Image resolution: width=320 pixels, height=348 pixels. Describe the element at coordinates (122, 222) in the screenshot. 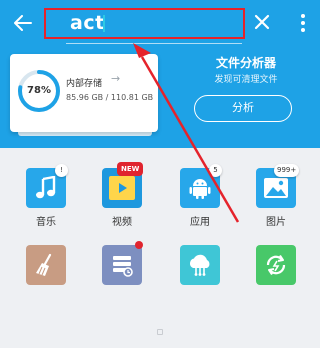

I see `video-label: 视频` at that location.